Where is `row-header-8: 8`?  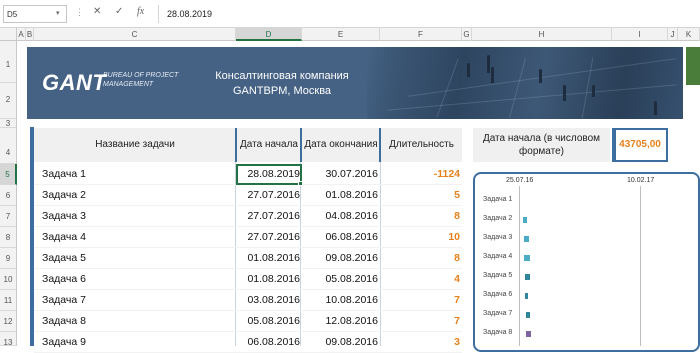
row-header-8: 8 is located at coordinates (8, 237).